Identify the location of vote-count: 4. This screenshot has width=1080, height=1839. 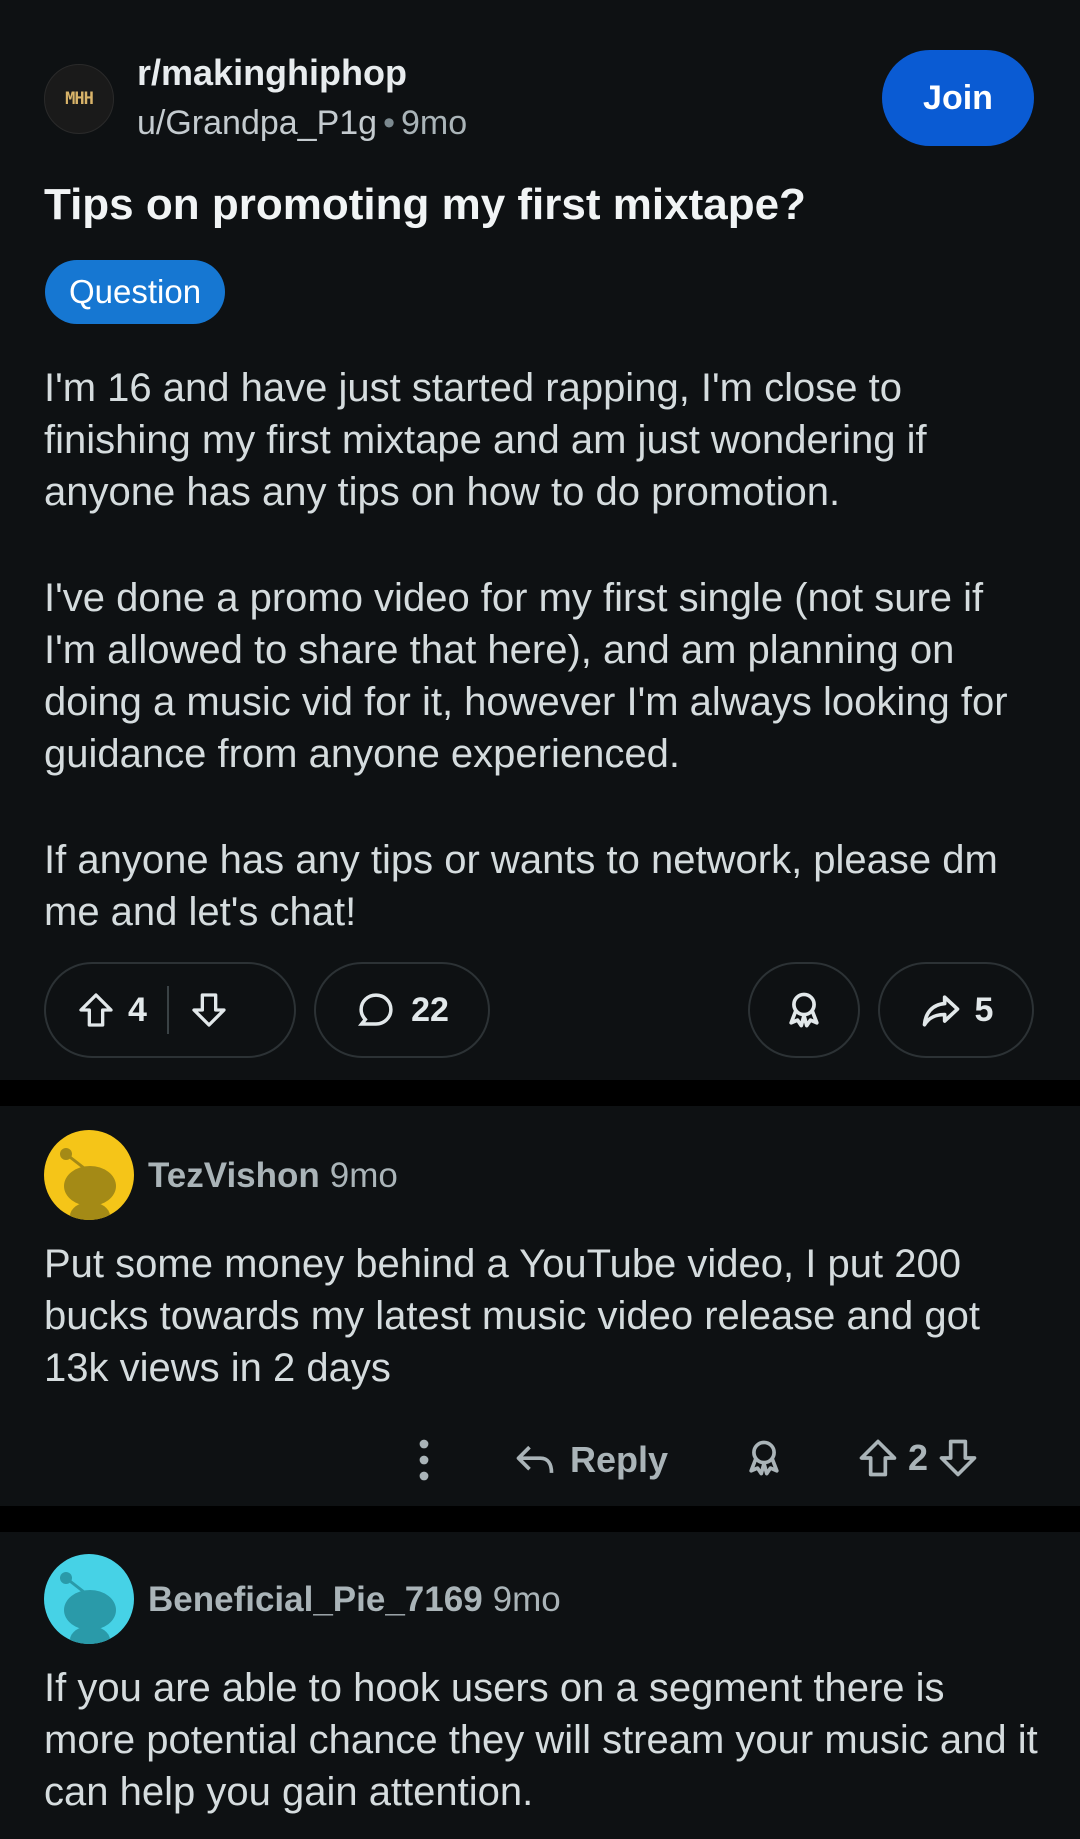
(137, 1009).